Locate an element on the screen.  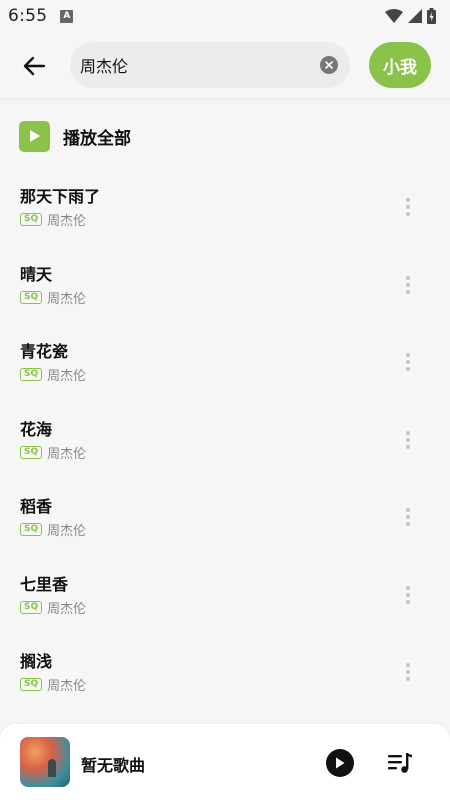
mini-player: 暂无歌曲 is located at coordinates (225, 762).